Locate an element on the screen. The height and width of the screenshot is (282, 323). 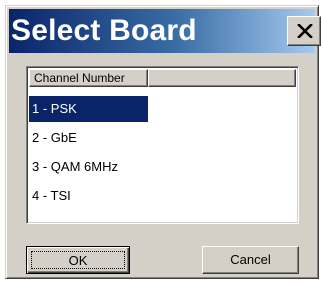
ok-button-label: OK is located at coordinates (78, 260).